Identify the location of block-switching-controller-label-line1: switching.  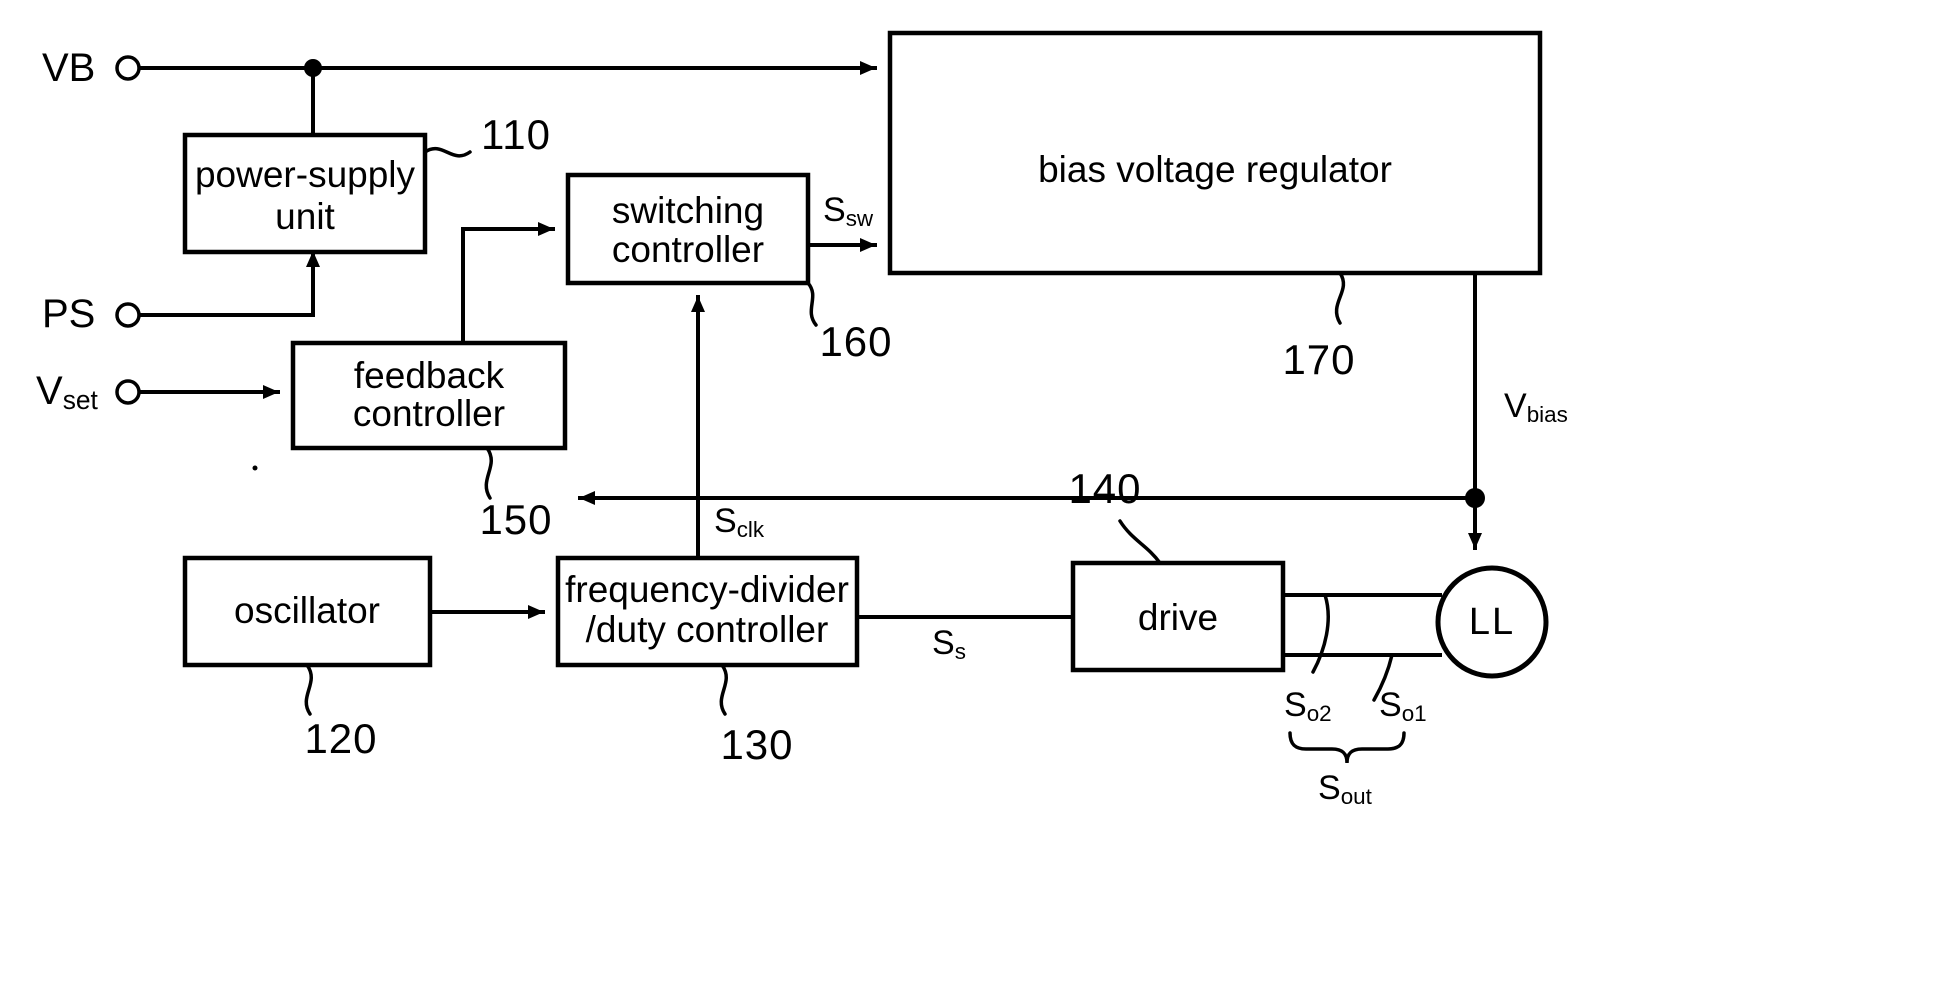
(688, 210).